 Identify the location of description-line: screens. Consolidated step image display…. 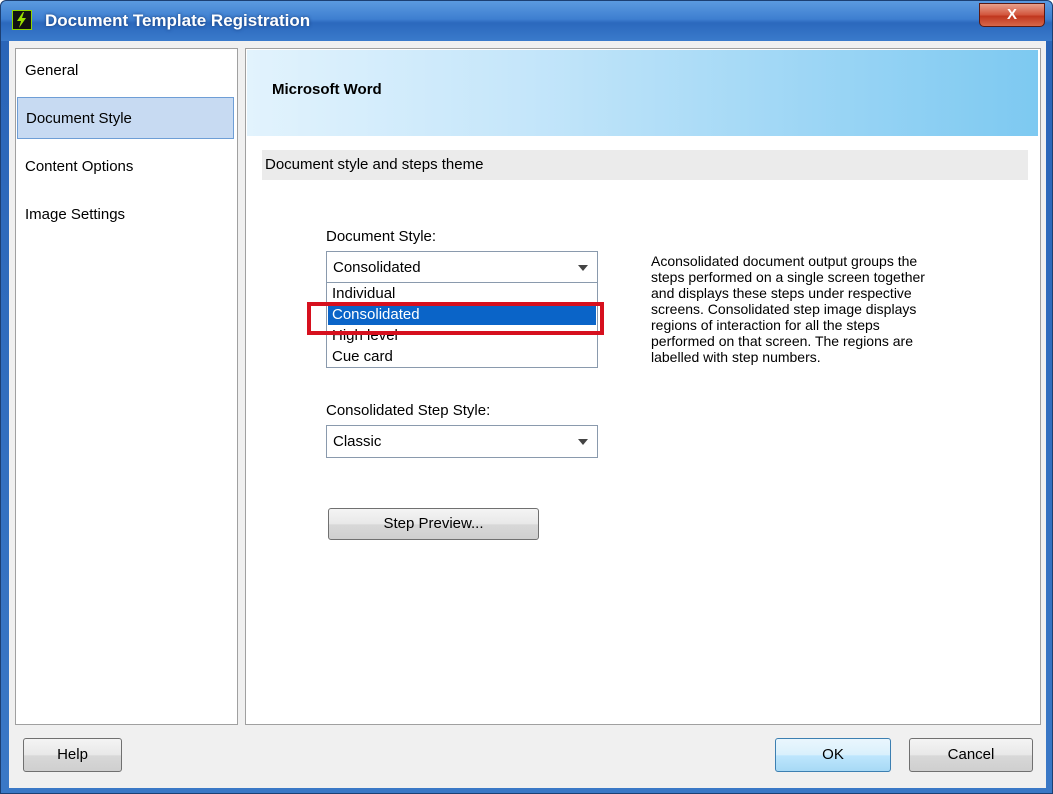
(784, 309).